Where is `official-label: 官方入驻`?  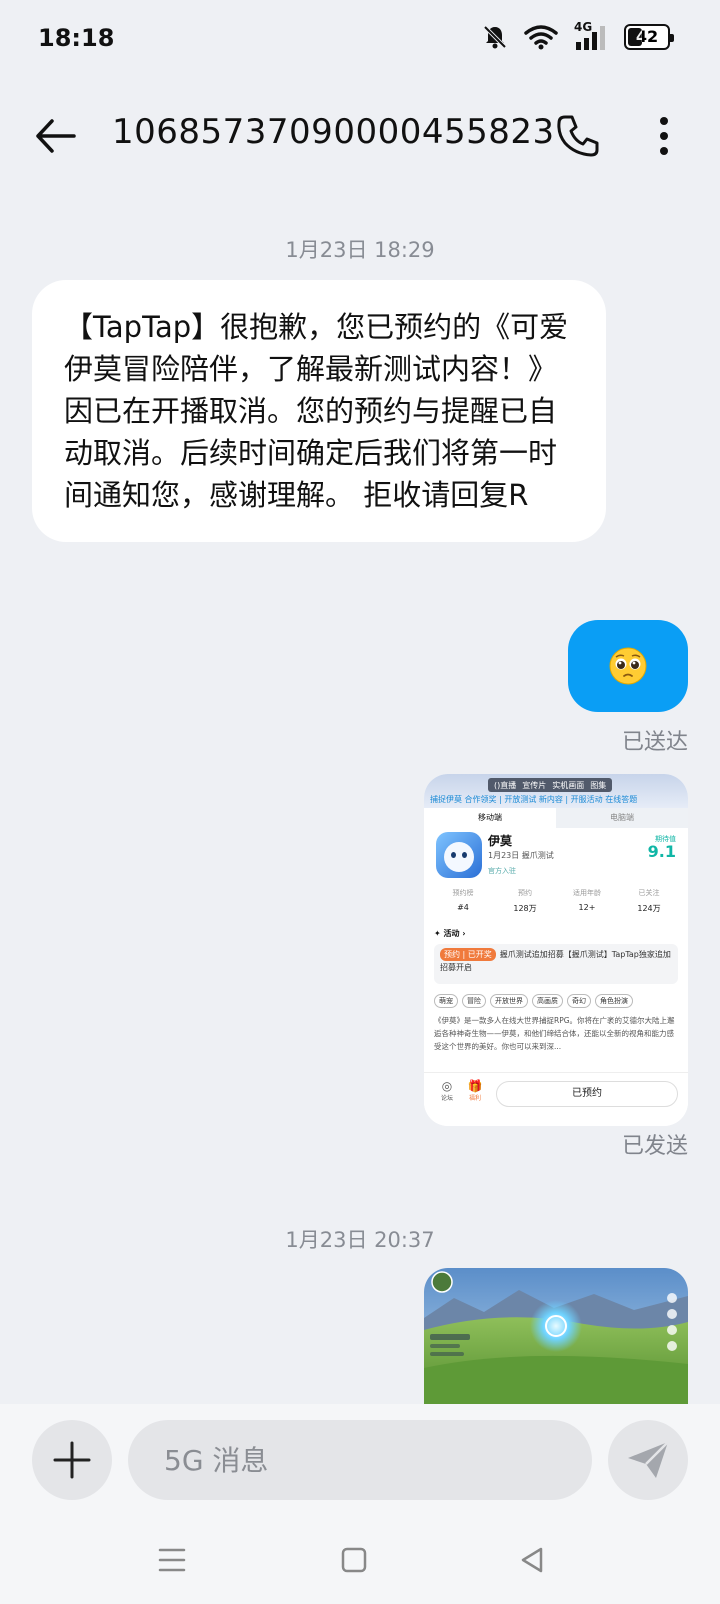 official-label: 官方入驻 is located at coordinates (502, 871).